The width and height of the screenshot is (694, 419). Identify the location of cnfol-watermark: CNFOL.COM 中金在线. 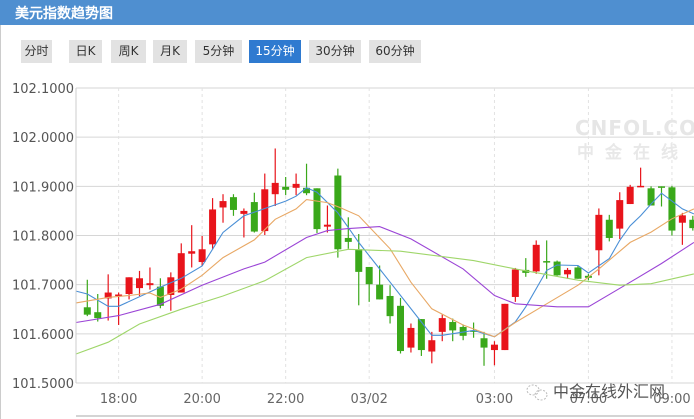
(634, 139).